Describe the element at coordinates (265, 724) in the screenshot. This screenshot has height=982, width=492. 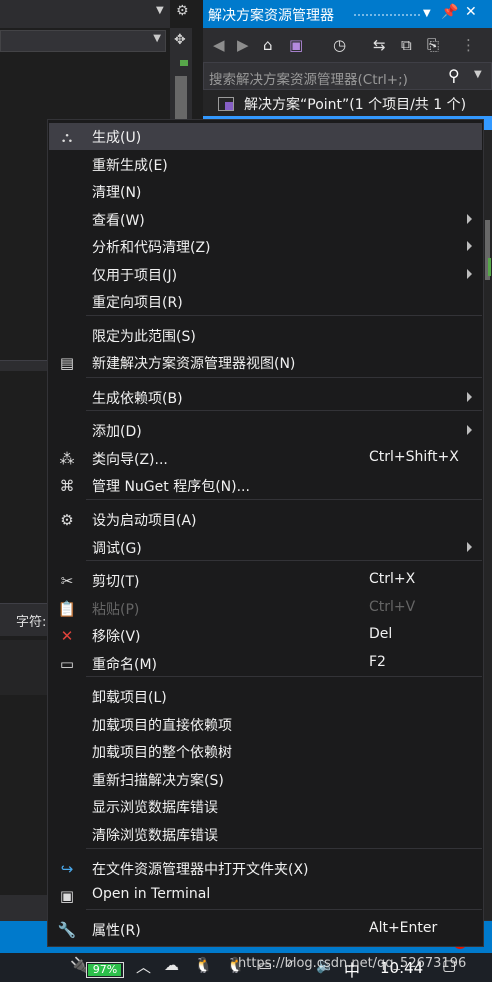
I see `menu-item-20: 加载项目的直接依赖项` at that location.